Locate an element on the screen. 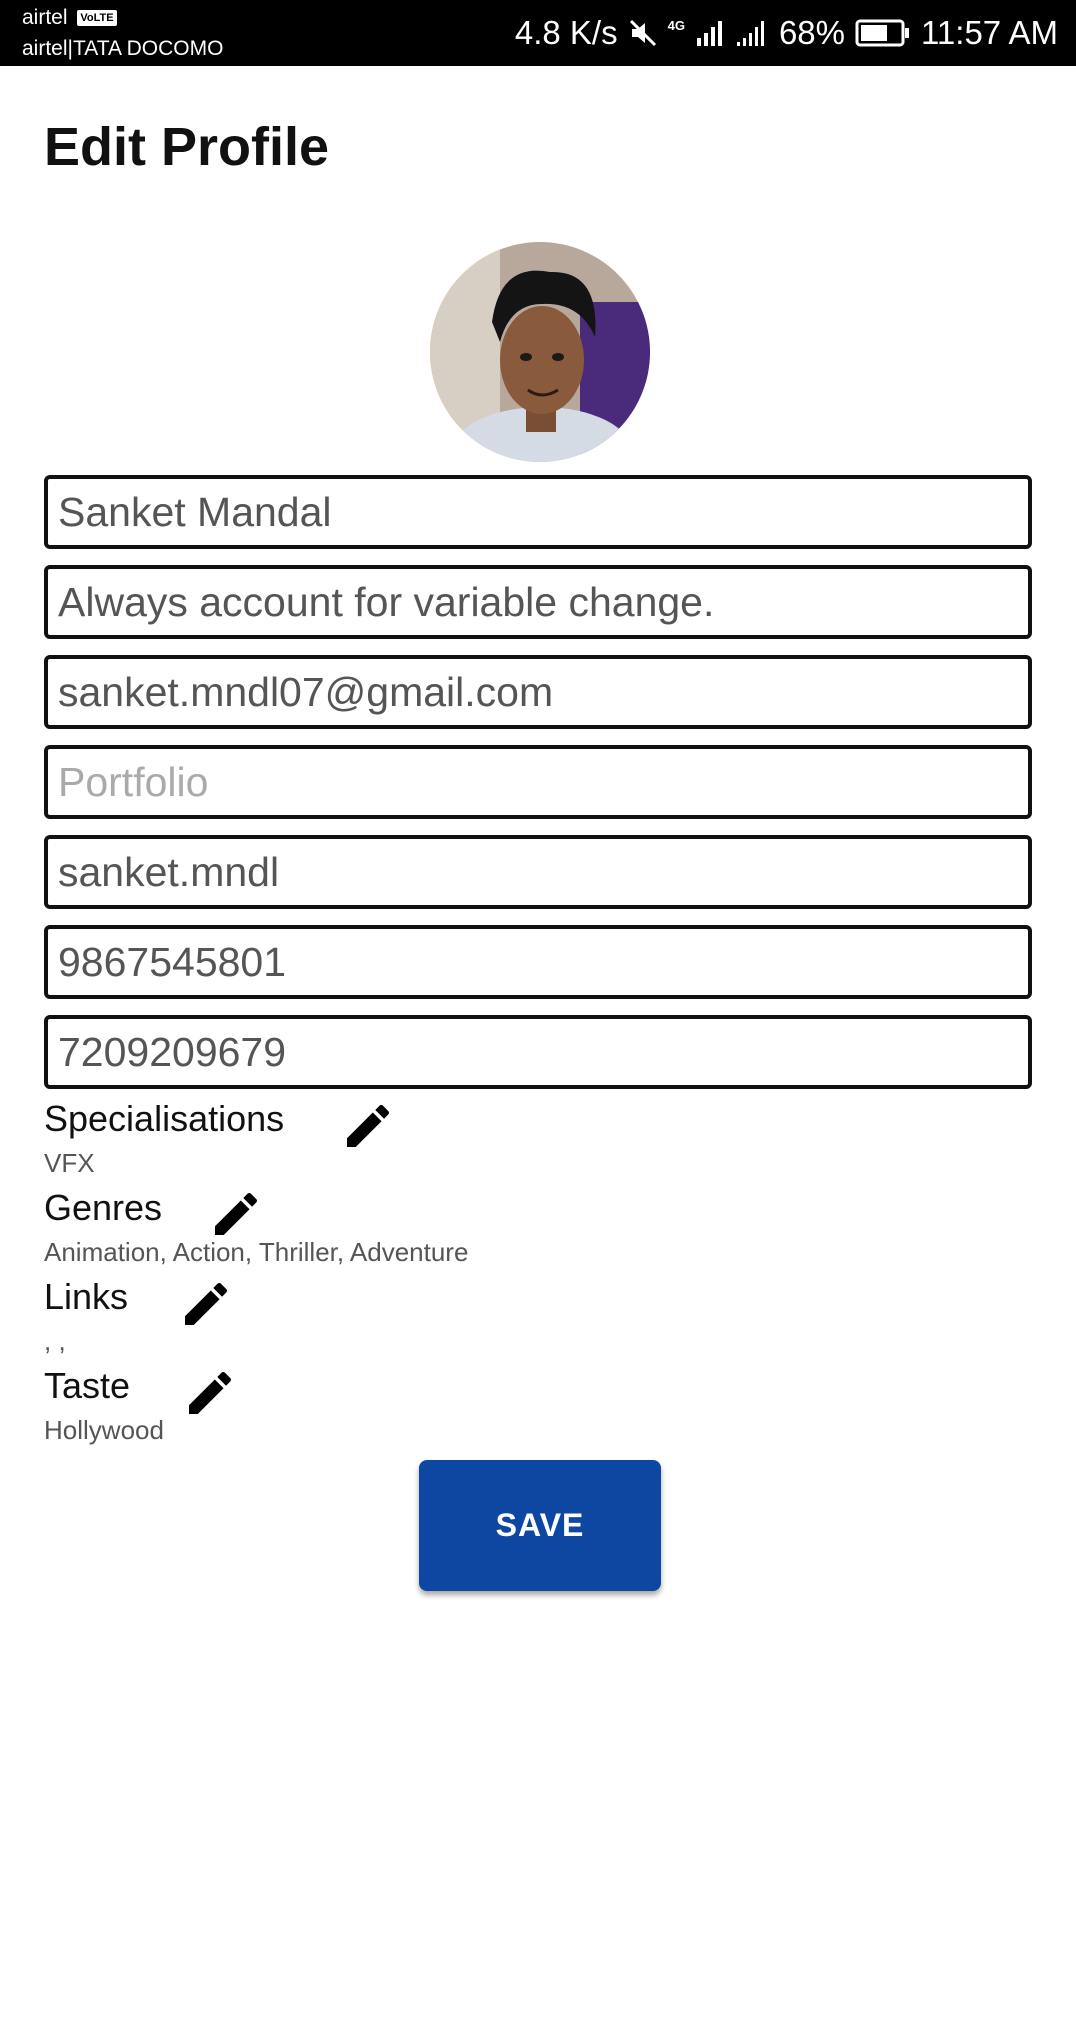 This screenshot has width=1076, height=2034. edit-specialisations-pencil-icon is located at coordinates (368, 1126).